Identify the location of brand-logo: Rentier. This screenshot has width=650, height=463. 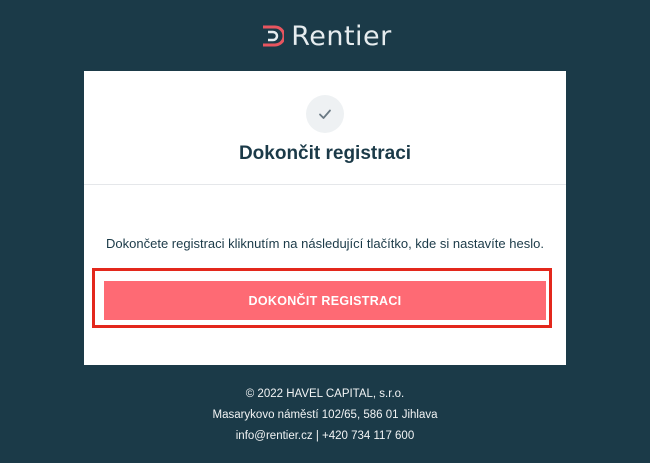
(325, 36).